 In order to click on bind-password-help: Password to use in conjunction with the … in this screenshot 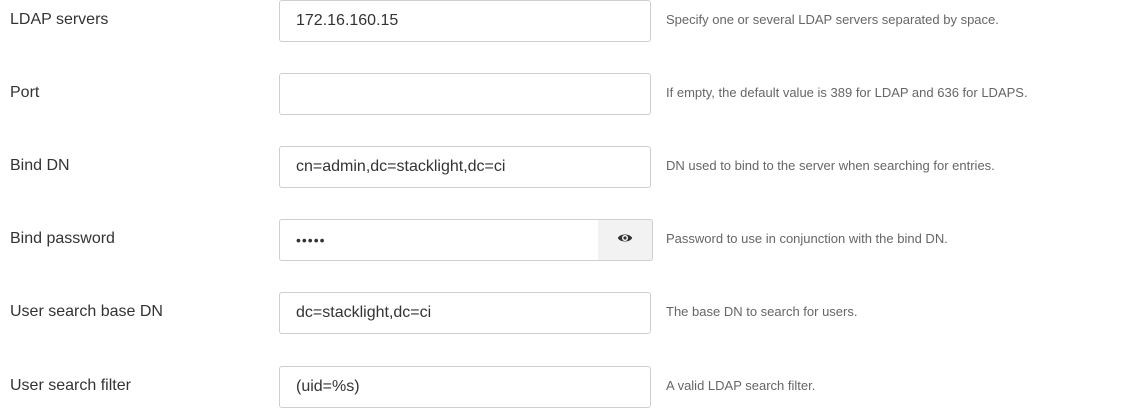, I will do `click(807, 238)`.